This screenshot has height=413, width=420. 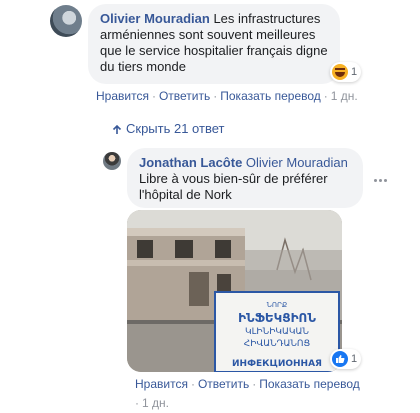 I want to click on sign-line-5: ИНФЕКЦИОННАЯ, so click(x=277, y=364).